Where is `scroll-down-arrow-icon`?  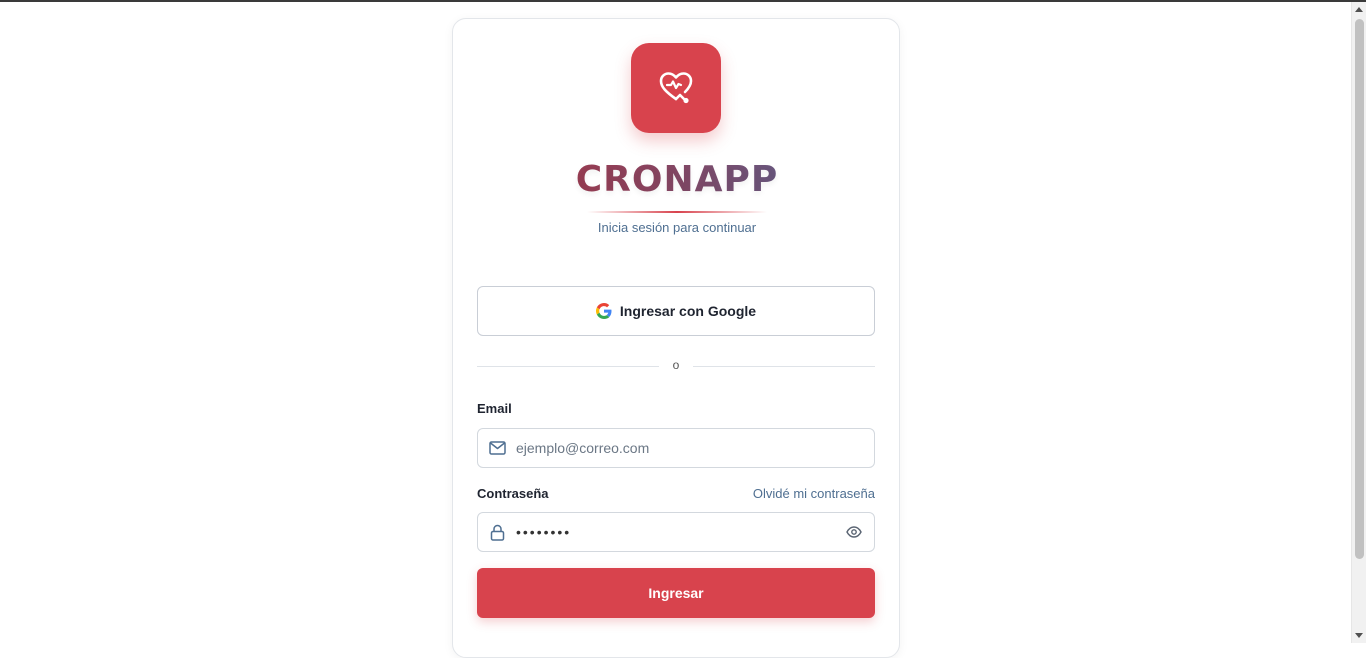
scroll-down-arrow-icon is located at coordinates (1359, 635).